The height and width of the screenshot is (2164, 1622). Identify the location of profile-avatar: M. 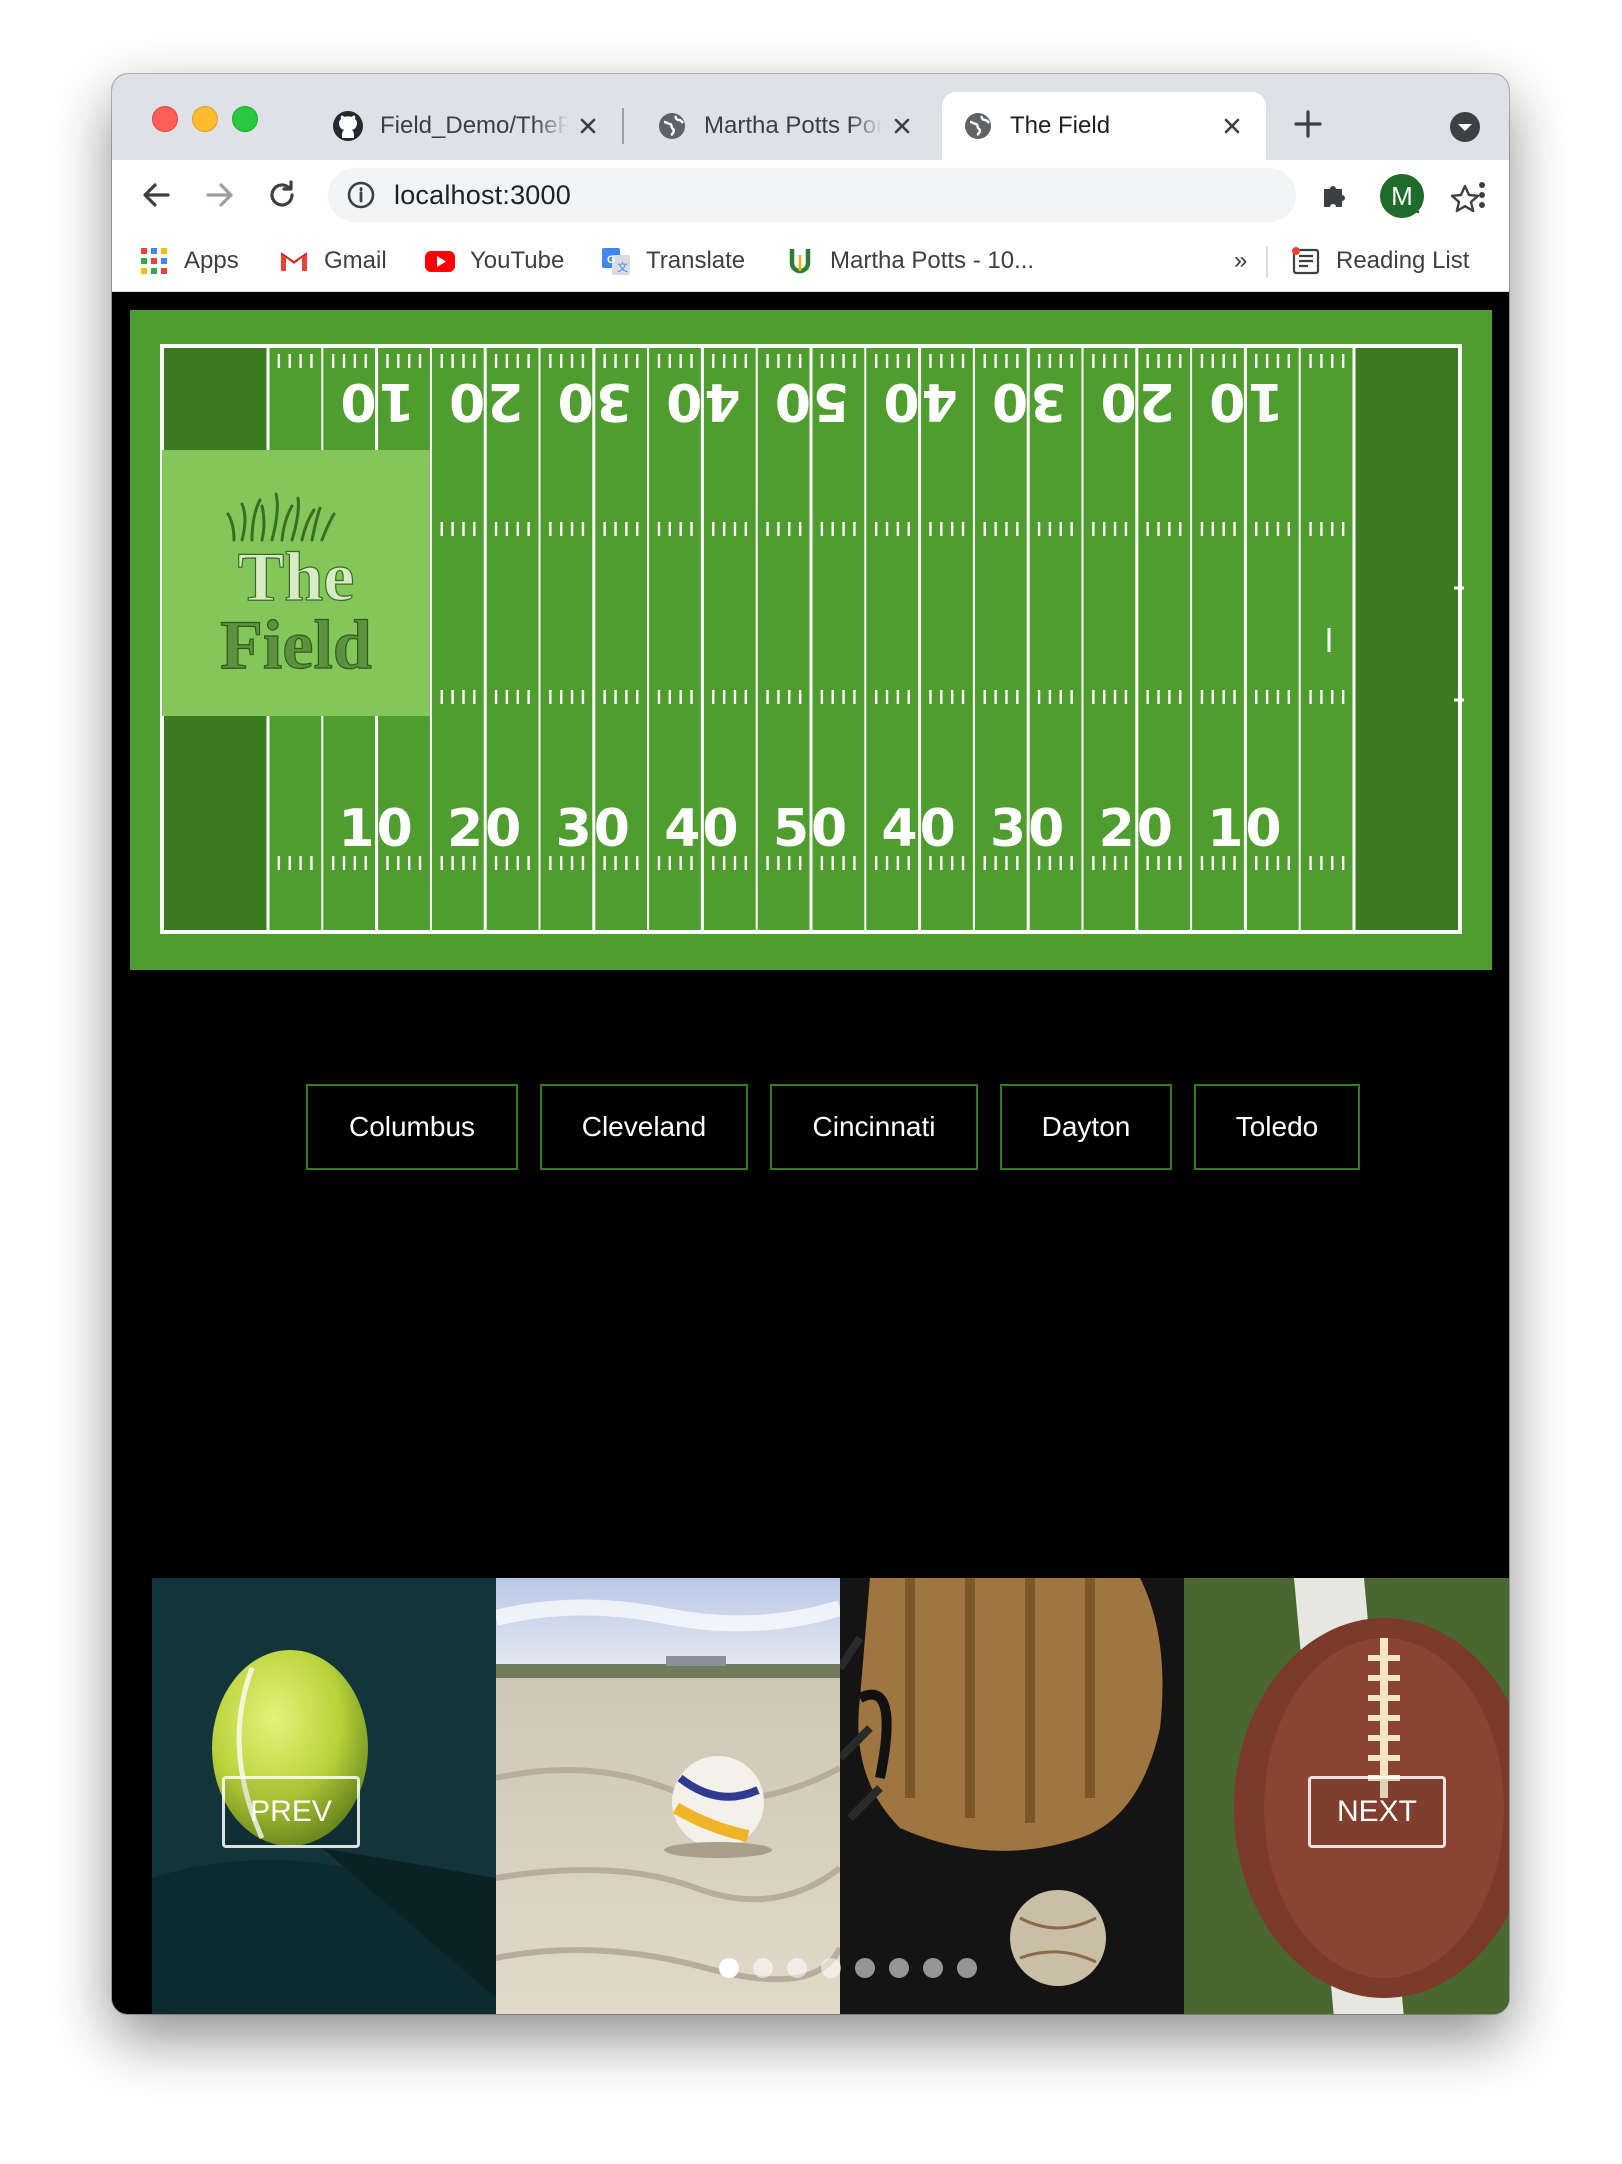
(1402, 196).